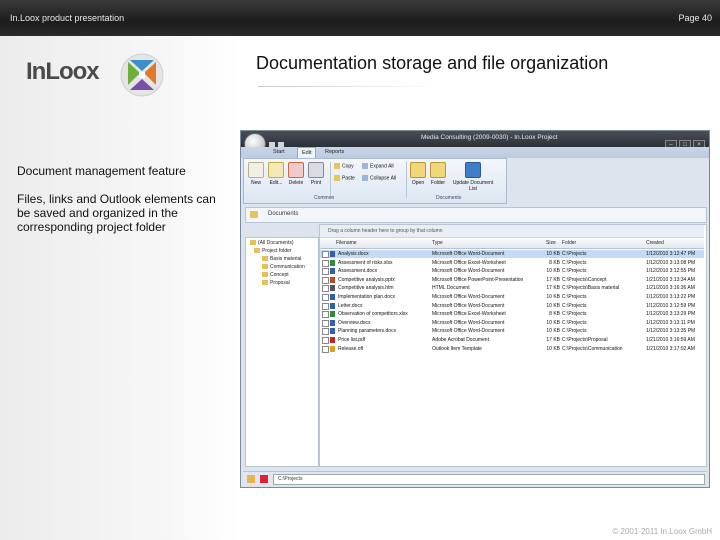  What do you see at coordinates (275, 275) in the screenshot?
I see `tree-item-concept: Concept` at bounding box center [275, 275].